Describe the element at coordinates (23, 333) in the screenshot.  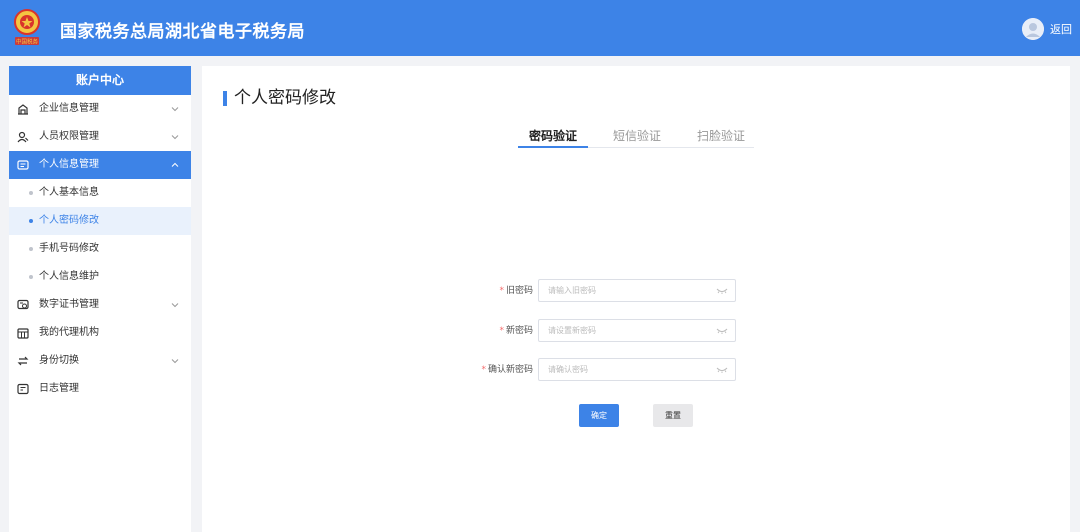
I see `agency-icon` at that location.